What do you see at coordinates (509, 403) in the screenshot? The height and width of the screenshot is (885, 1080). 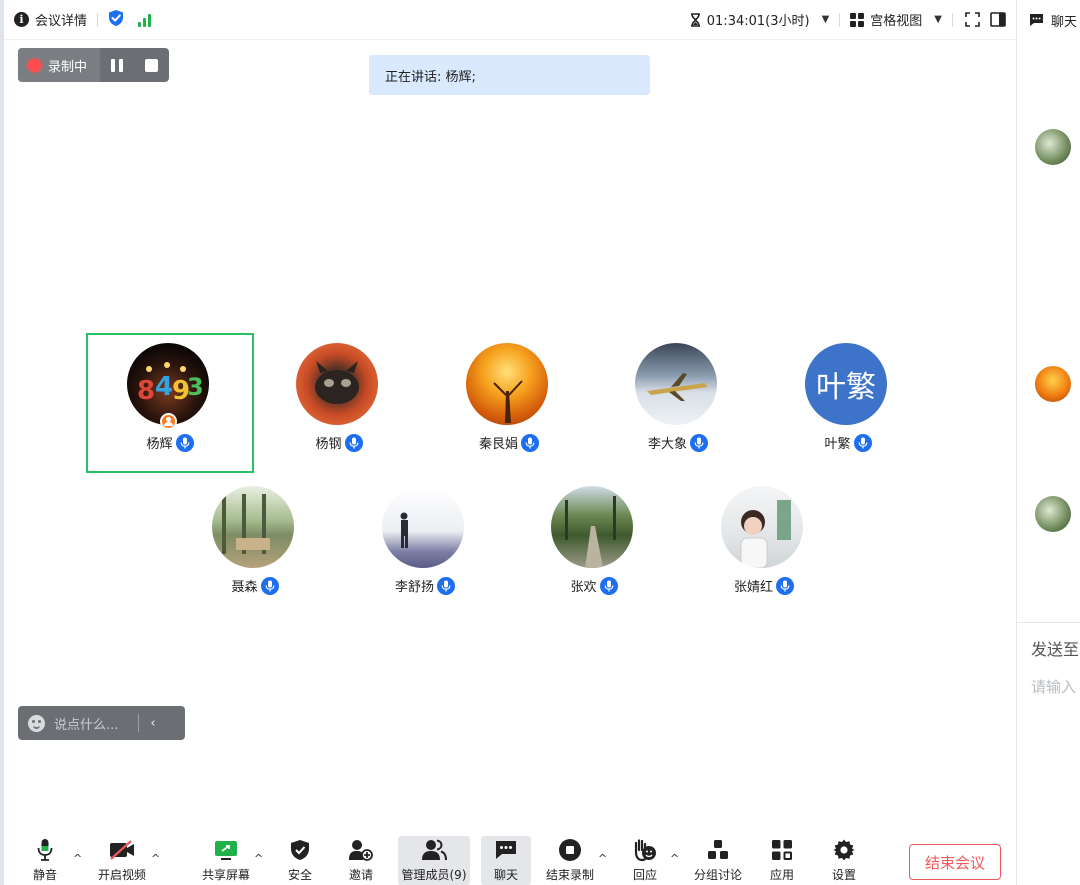 I see `participant-tile: 秦艮娟` at bounding box center [509, 403].